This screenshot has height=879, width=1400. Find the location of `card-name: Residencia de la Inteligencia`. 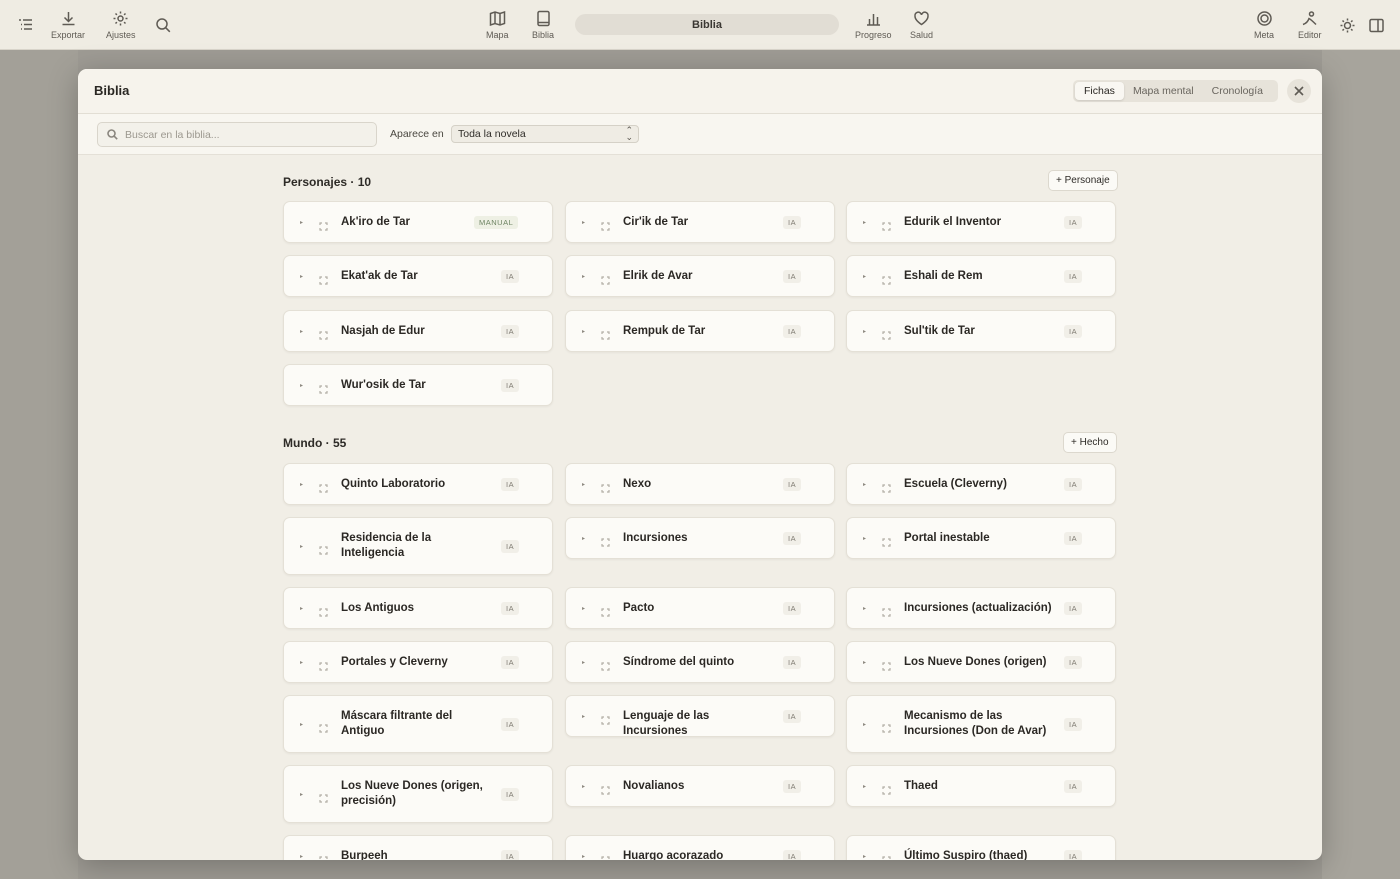

card-name: Residencia de la Inteligencia is located at coordinates (386, 545).